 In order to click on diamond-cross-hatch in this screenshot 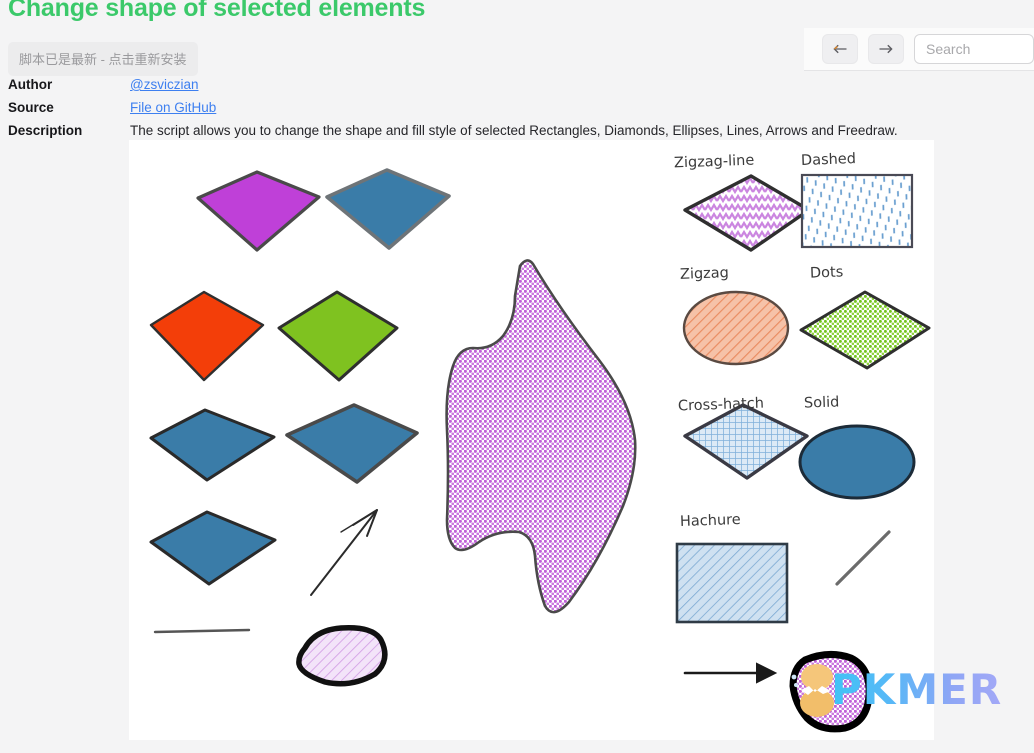, I will do `click(746, 441)`.